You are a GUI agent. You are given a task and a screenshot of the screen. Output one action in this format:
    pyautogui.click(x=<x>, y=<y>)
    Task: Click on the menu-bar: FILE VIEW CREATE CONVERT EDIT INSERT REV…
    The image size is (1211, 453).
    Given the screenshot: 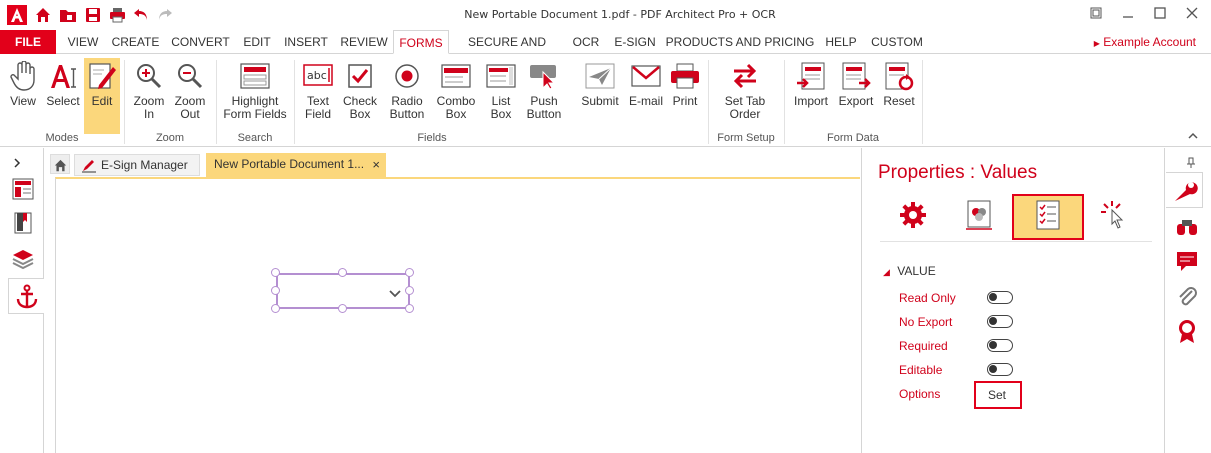 What is the action you would take?
    pyautogui.click(x=605, y=51)
    